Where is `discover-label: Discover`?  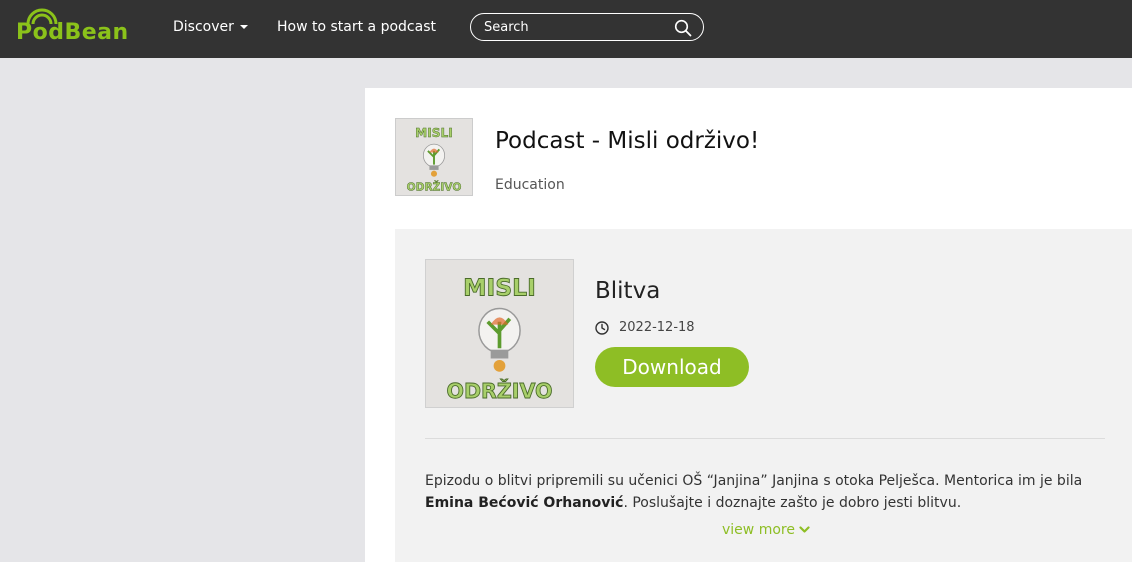 discover-label: Discover is located at coordinates (203, 27).